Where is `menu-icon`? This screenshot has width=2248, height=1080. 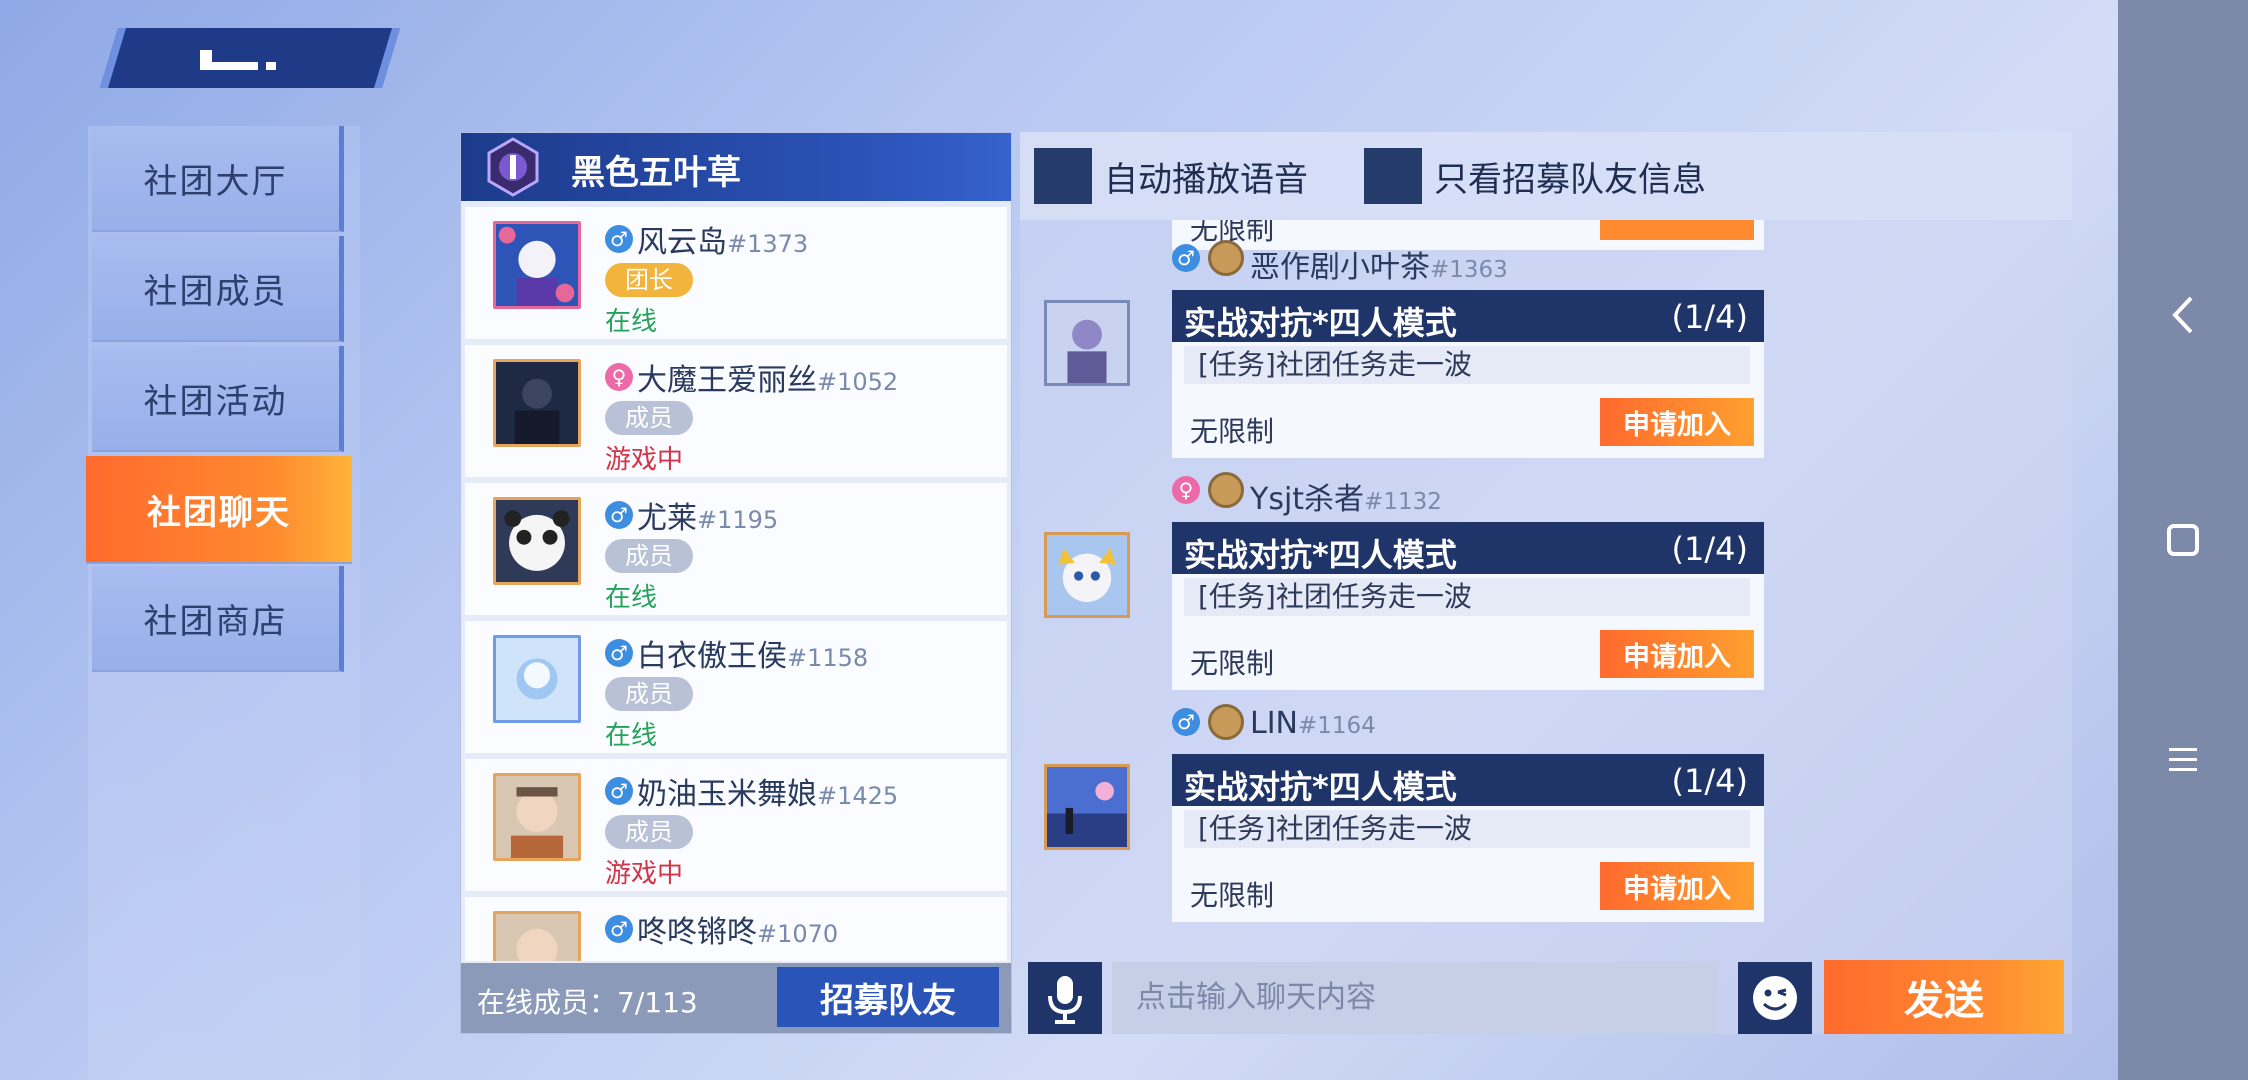
menu-icon is located at coordinates (2183, 759).